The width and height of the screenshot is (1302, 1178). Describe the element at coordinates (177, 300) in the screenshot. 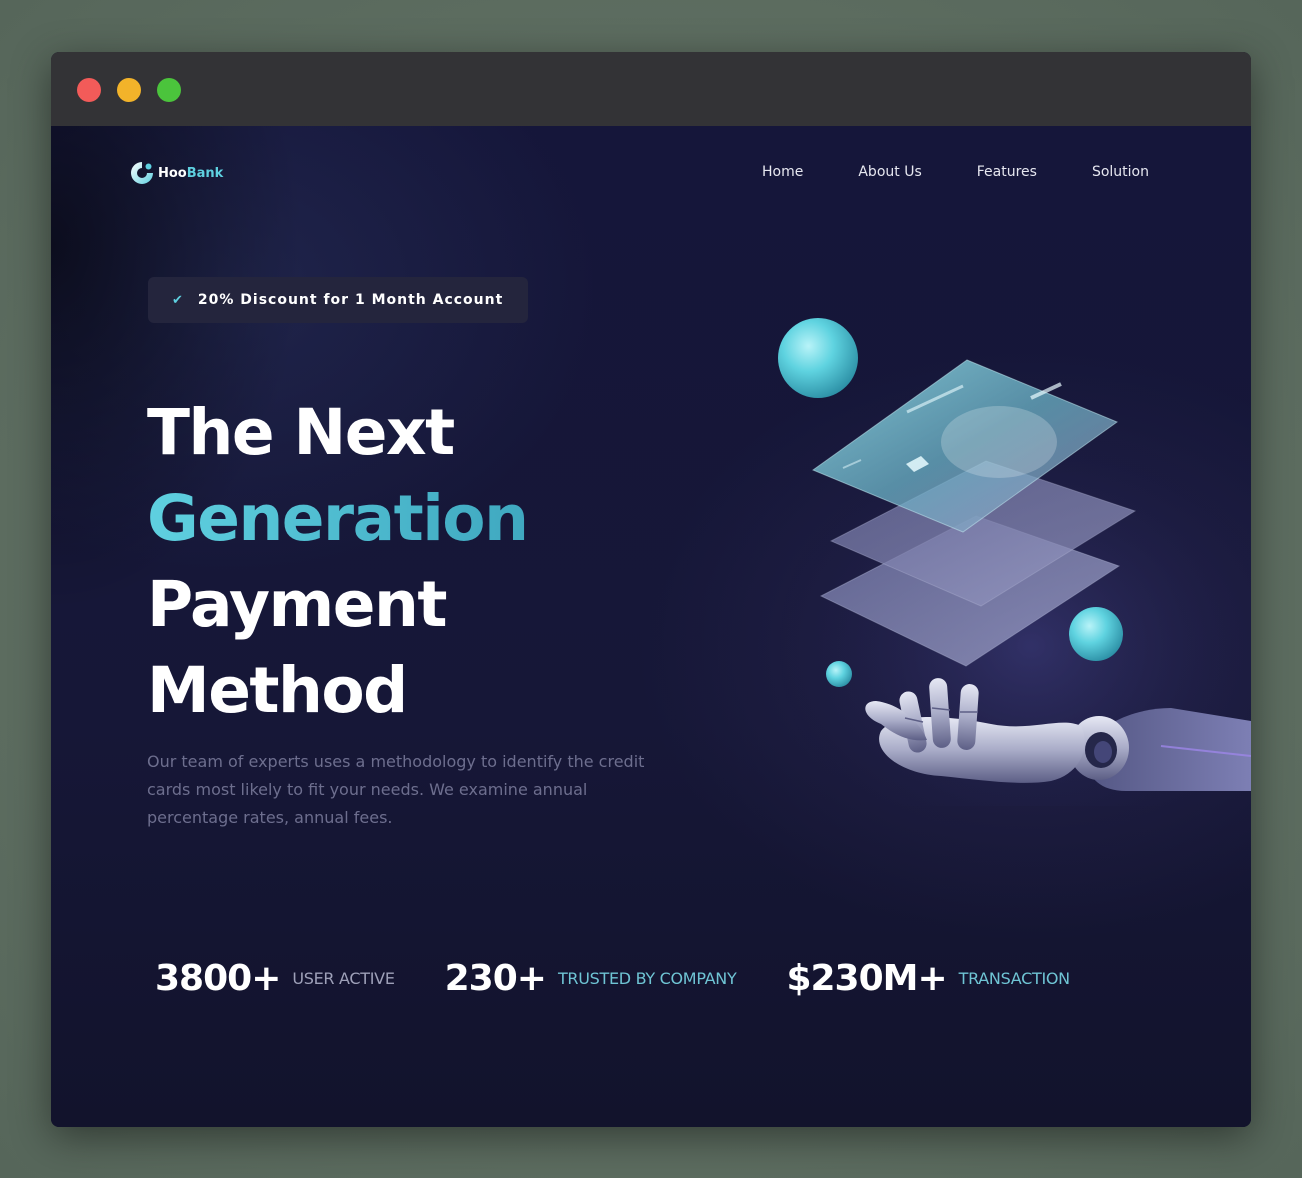

I see `check-icon: ✔` at that location.